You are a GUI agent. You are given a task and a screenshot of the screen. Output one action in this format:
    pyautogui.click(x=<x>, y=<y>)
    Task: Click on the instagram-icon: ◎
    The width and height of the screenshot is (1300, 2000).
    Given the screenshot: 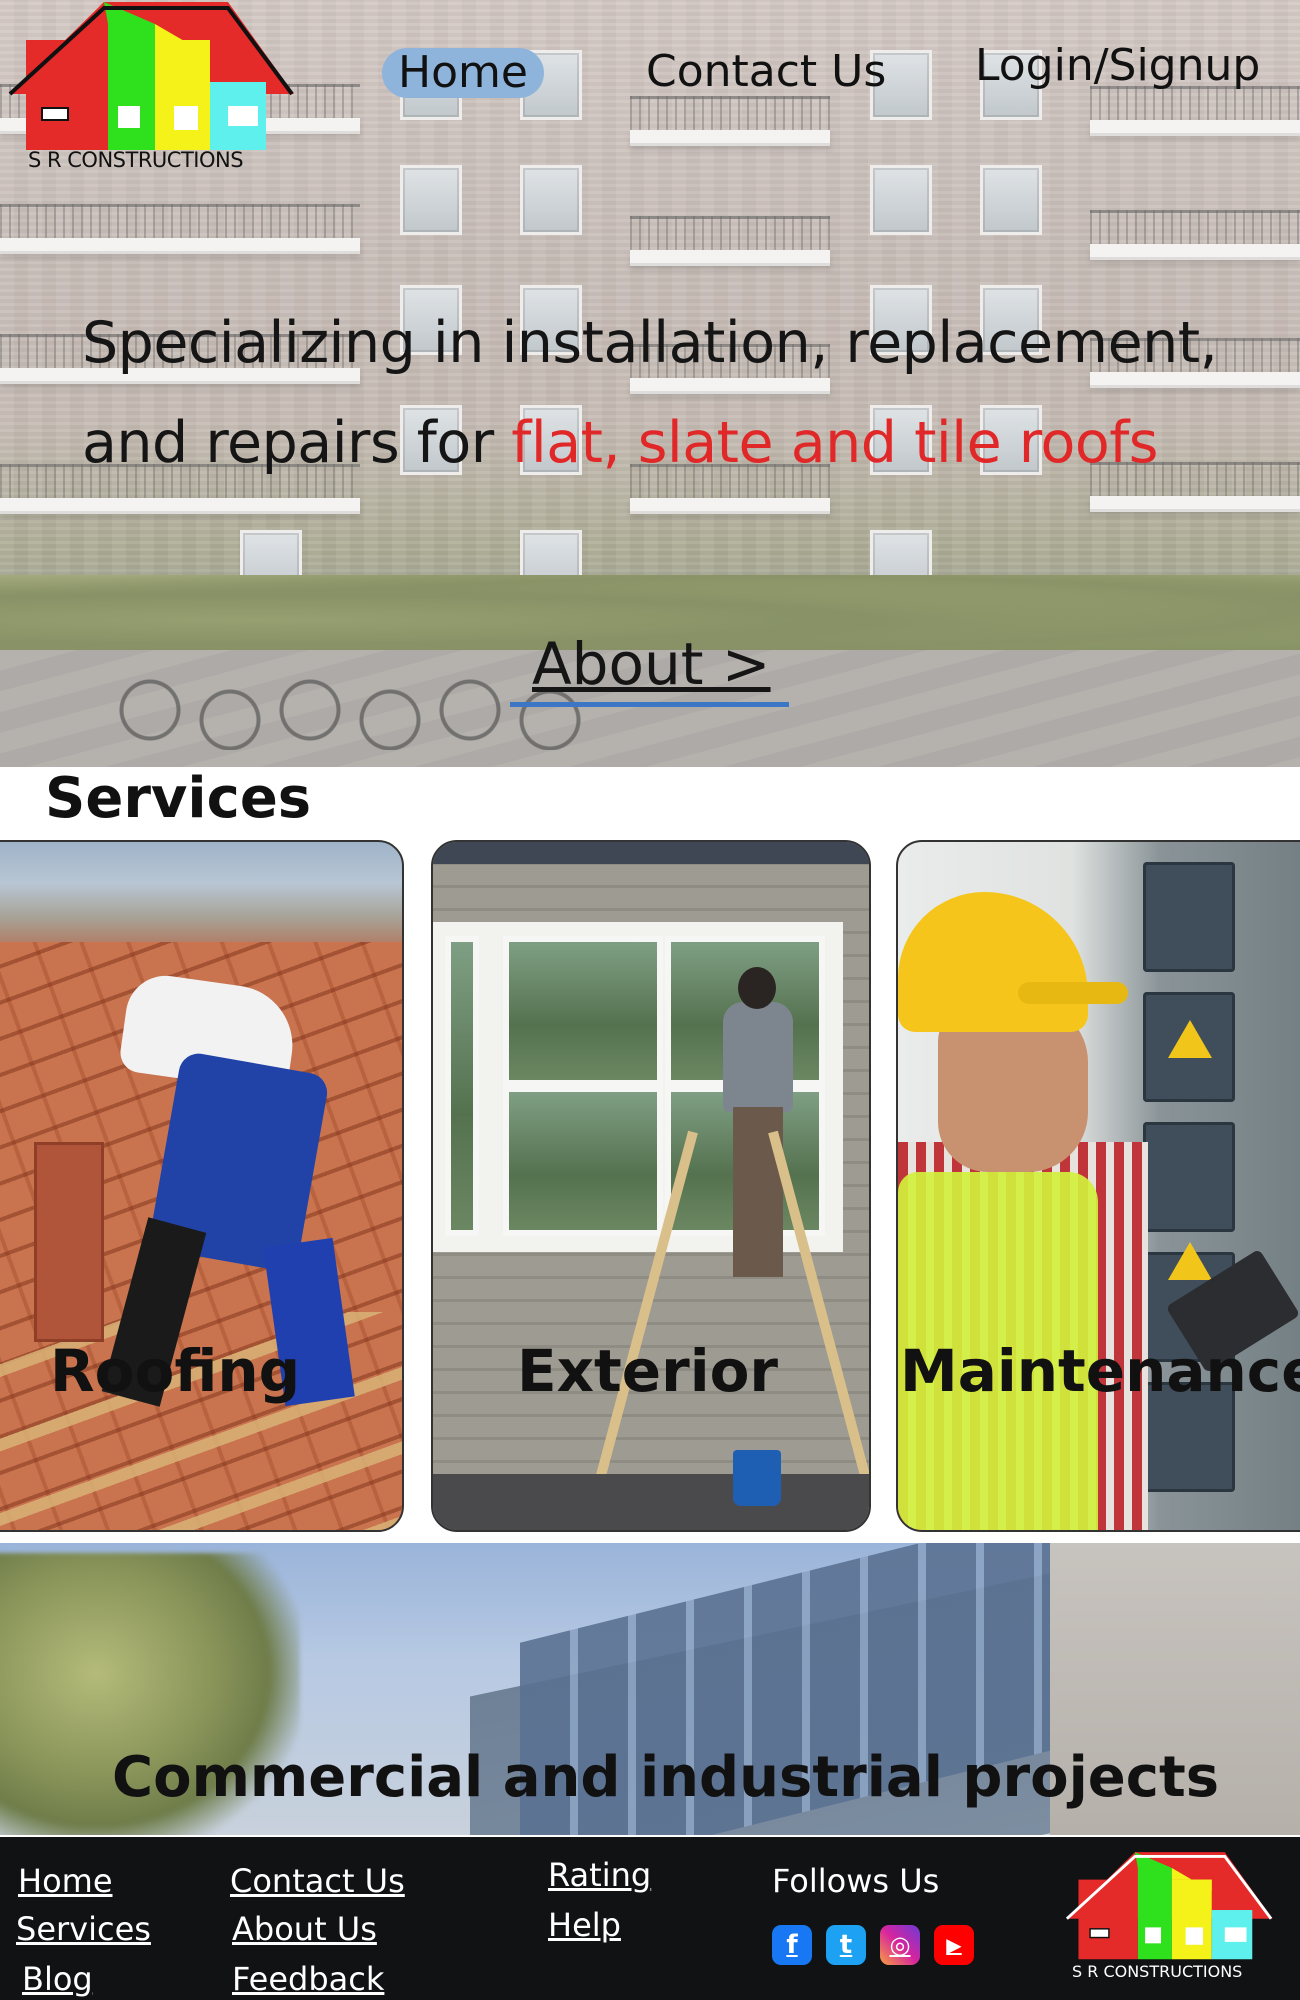 What is the action you would take?
    pyautogui.click(x=900, y=1945)
    